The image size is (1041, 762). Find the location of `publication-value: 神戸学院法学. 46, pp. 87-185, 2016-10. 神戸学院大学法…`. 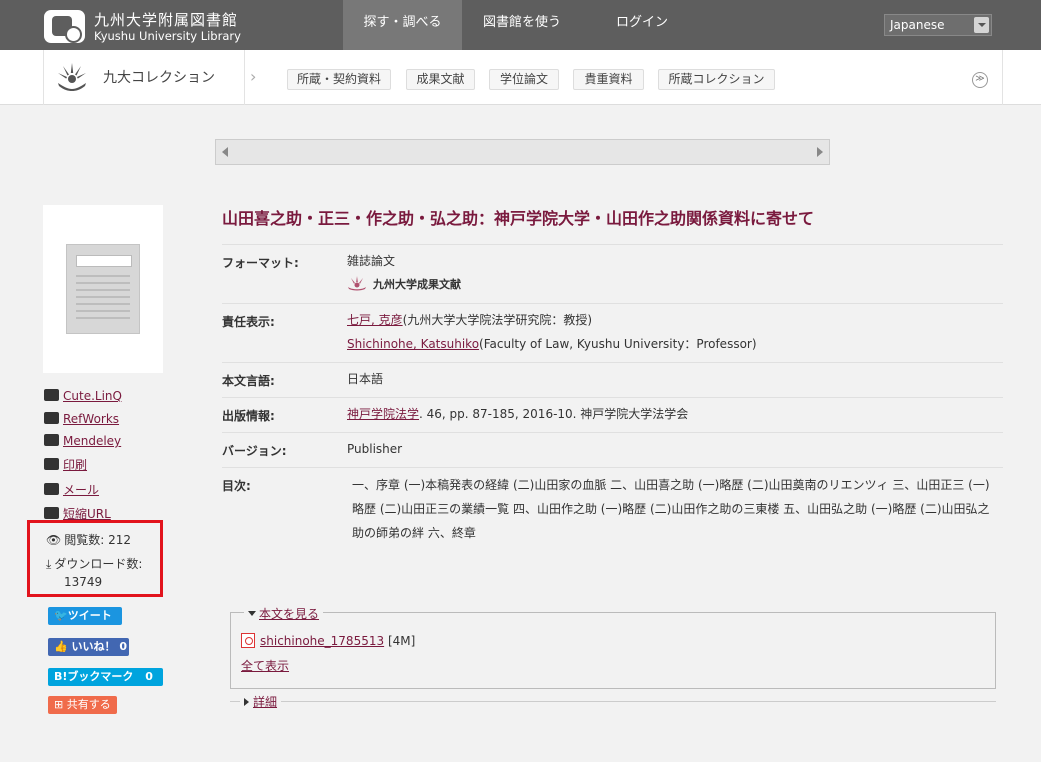

publication-value: 神戸学院法学. 46, pp. 87-185, 2016-10. 神戸学院大学法… is located at coordinates (518, 414).